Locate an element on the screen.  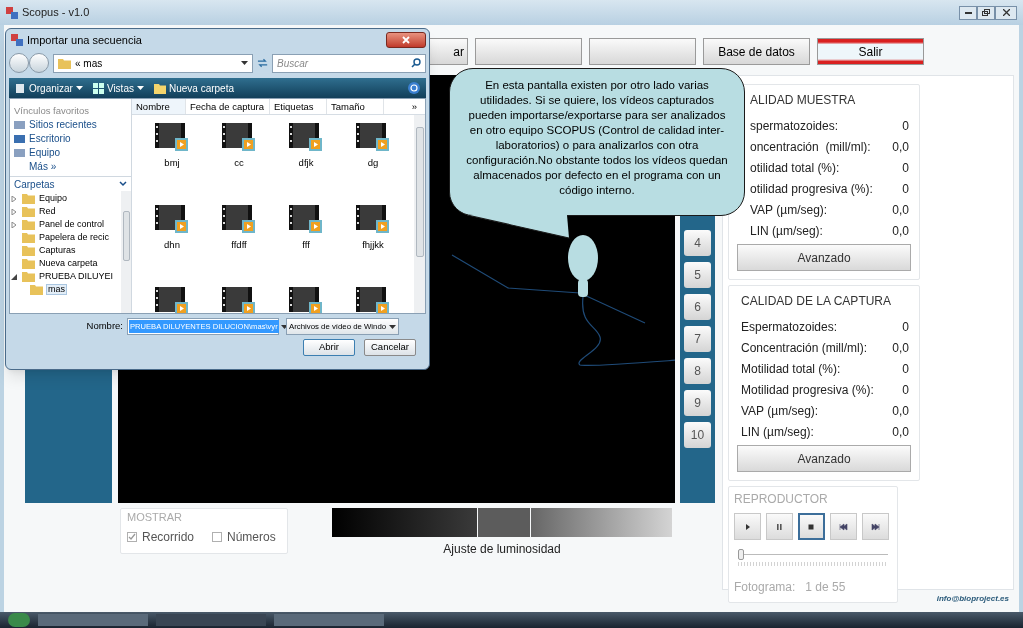
folder-tree-item: Equipo is located at coordinates (53, 198).